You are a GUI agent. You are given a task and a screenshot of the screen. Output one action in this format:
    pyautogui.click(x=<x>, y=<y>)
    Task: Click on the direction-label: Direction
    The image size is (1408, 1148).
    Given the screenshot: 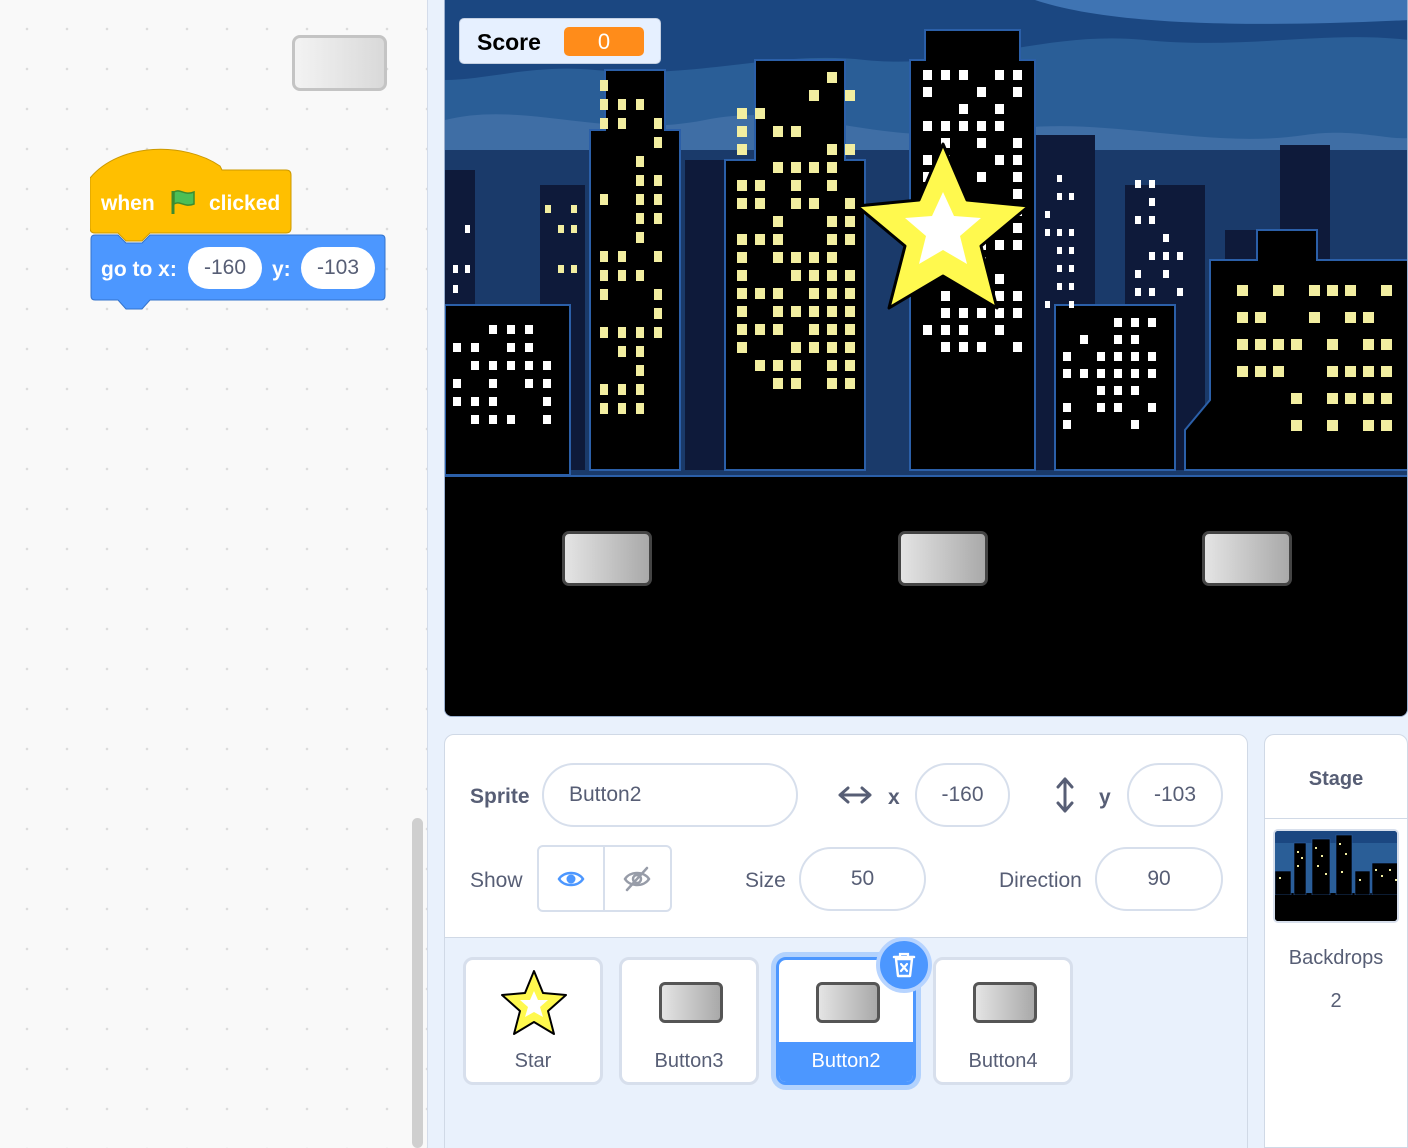 What is the action you would take?
    pyautogui.click(x=1040, y=880)
    